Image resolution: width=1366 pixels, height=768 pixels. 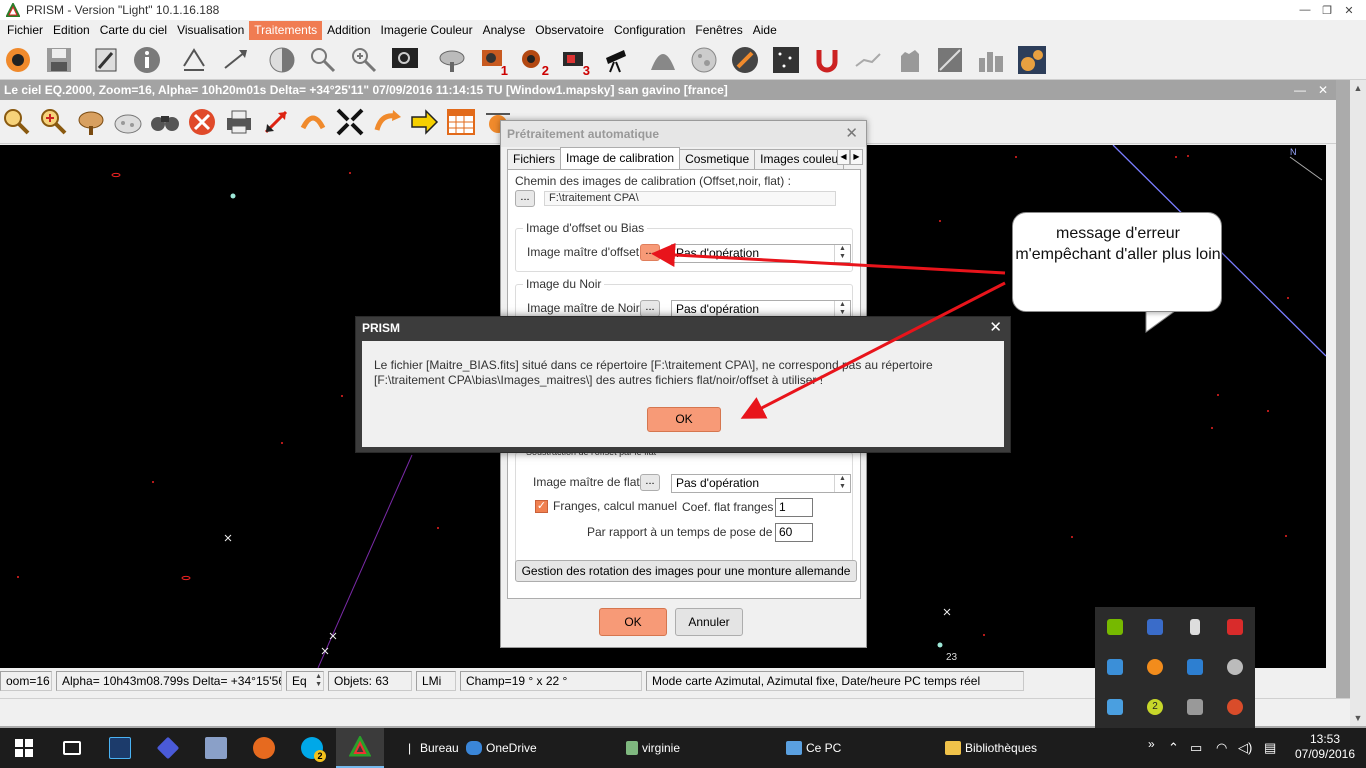 I want to click on tool-button, so click(x=745, y=60).